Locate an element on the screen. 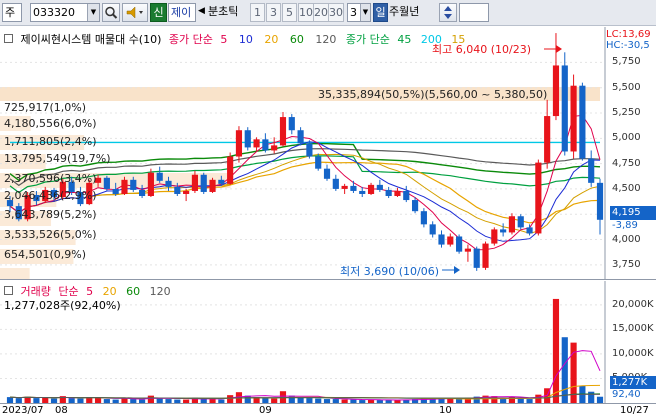  ma-label: 종가 단순 is located at coordinates (190, 39).